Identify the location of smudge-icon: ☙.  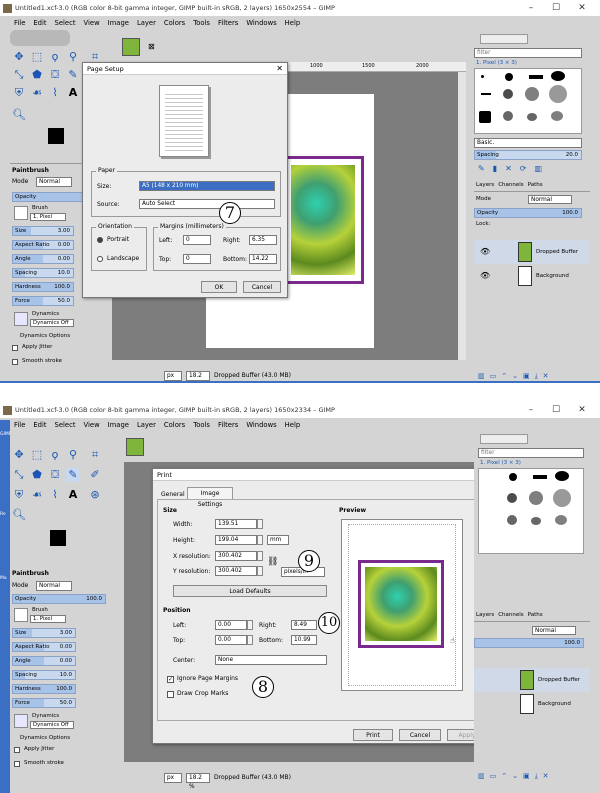
(37, 93).